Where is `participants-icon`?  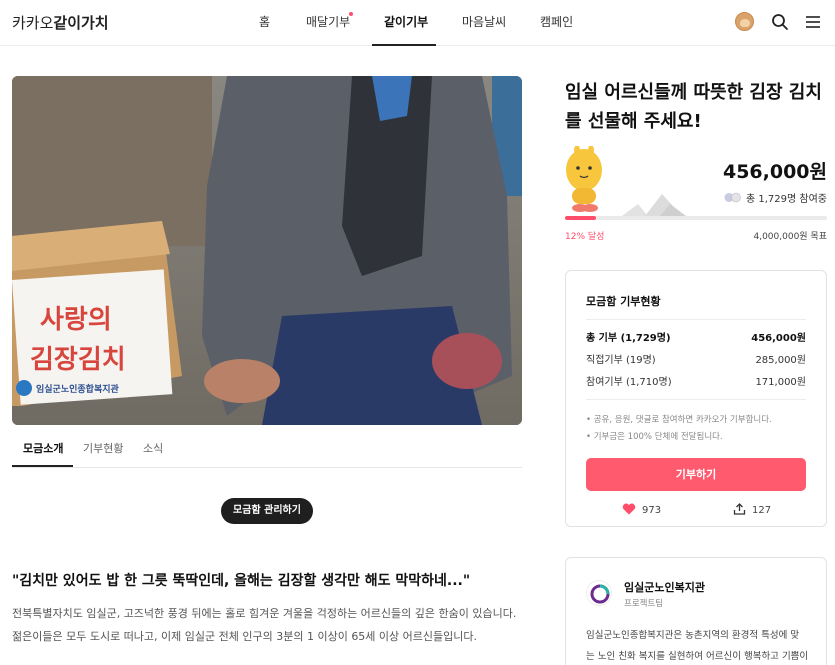
participants-icon is located at coordinates (732, 197).